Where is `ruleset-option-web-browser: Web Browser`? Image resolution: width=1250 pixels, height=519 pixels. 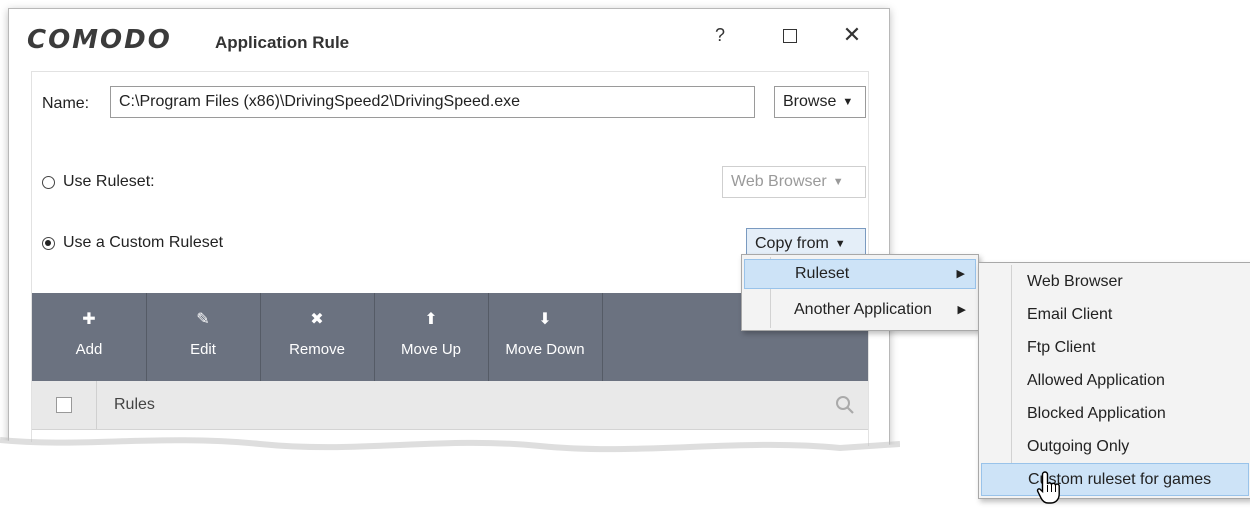
ruleset-option-web-browser: Web Browser is located at coordinates (1115, 281).